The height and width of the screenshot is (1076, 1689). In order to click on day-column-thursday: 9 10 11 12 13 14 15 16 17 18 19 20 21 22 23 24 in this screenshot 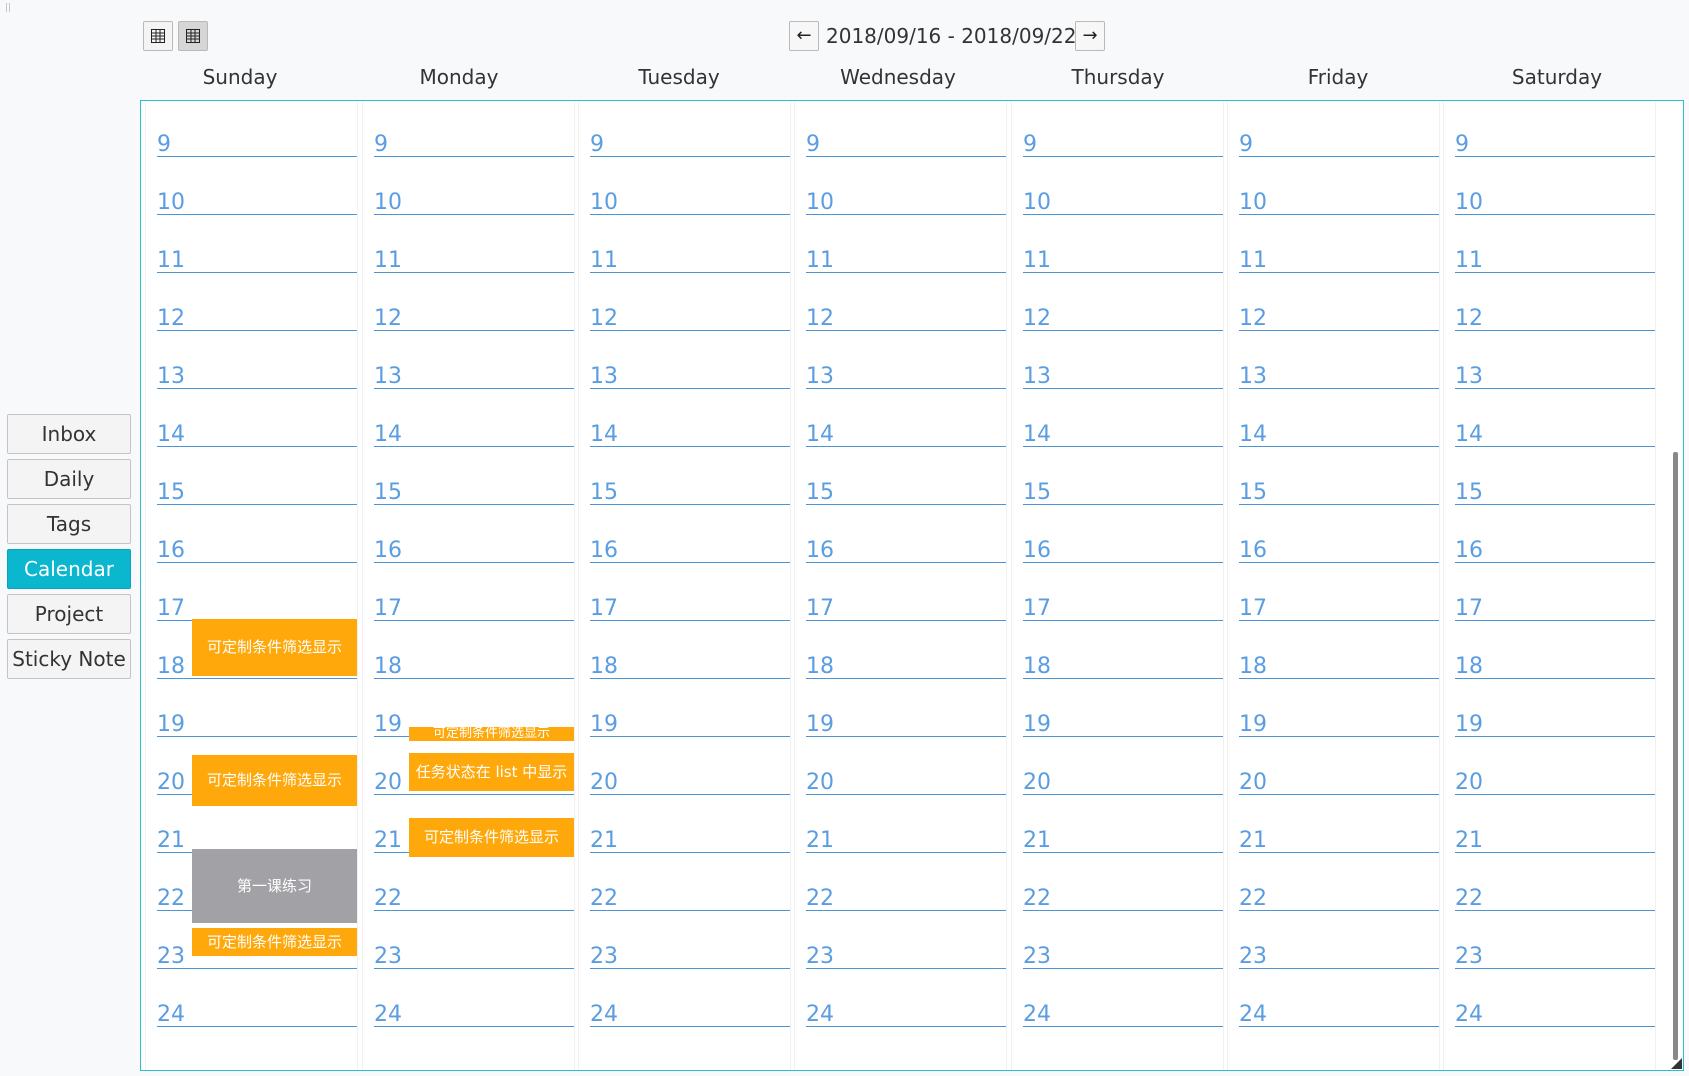, I will do `click(1117, 585)`.